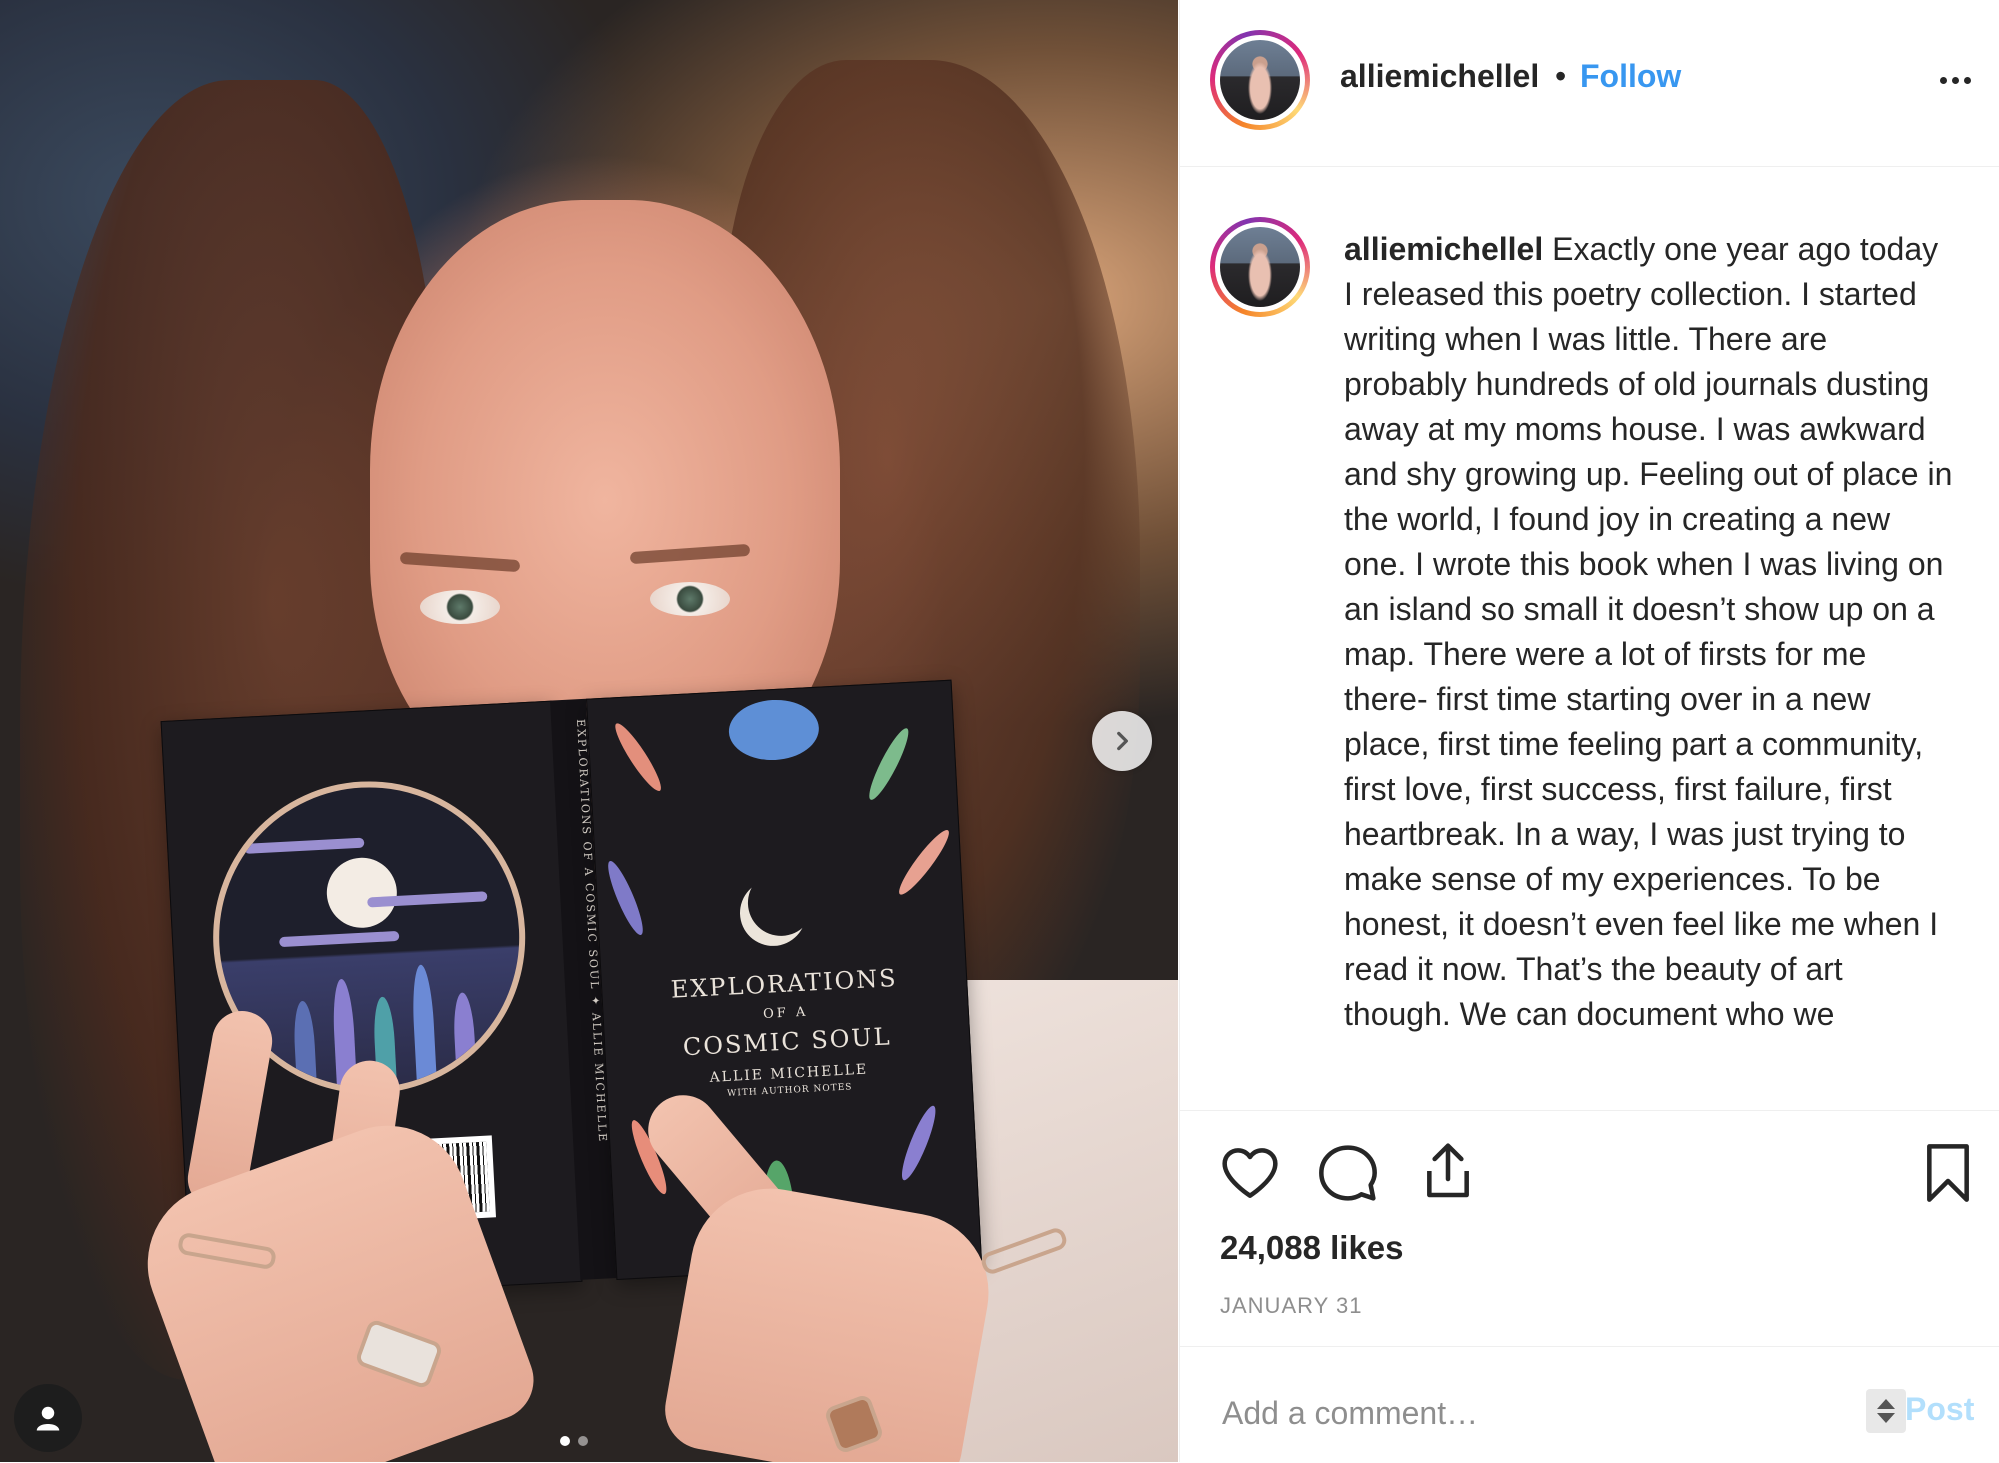  Describe the element at coordinates (1532, 1413) in the screenshot. I see `comment-input` at that location.